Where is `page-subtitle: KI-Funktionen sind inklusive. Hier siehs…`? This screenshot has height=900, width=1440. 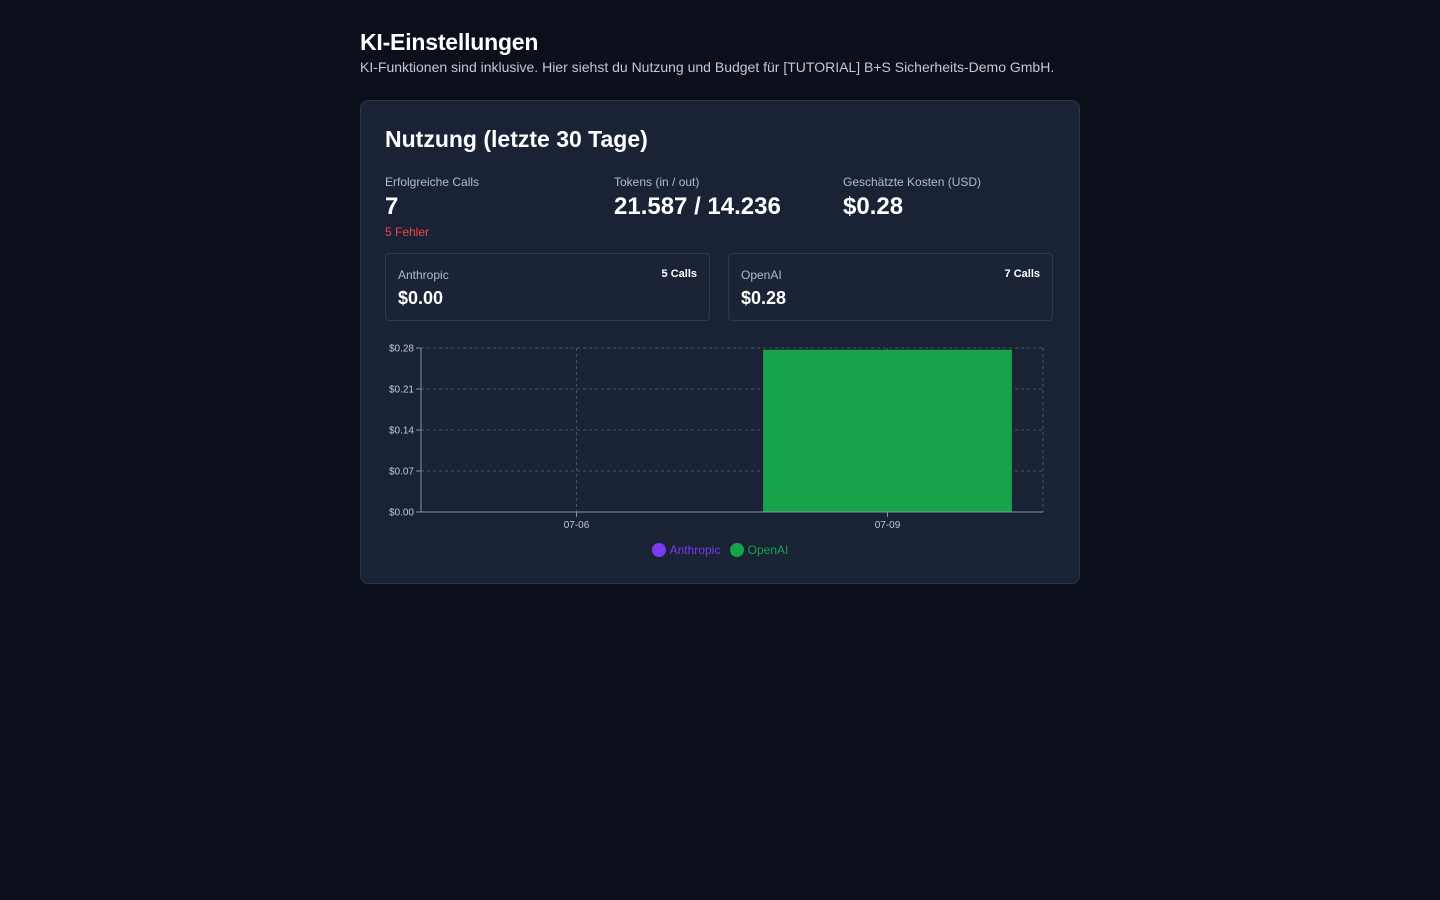 page-subtitle: KI-Funktionen sind inklusive. Hier siehs… is located at coordinates (707, 67).